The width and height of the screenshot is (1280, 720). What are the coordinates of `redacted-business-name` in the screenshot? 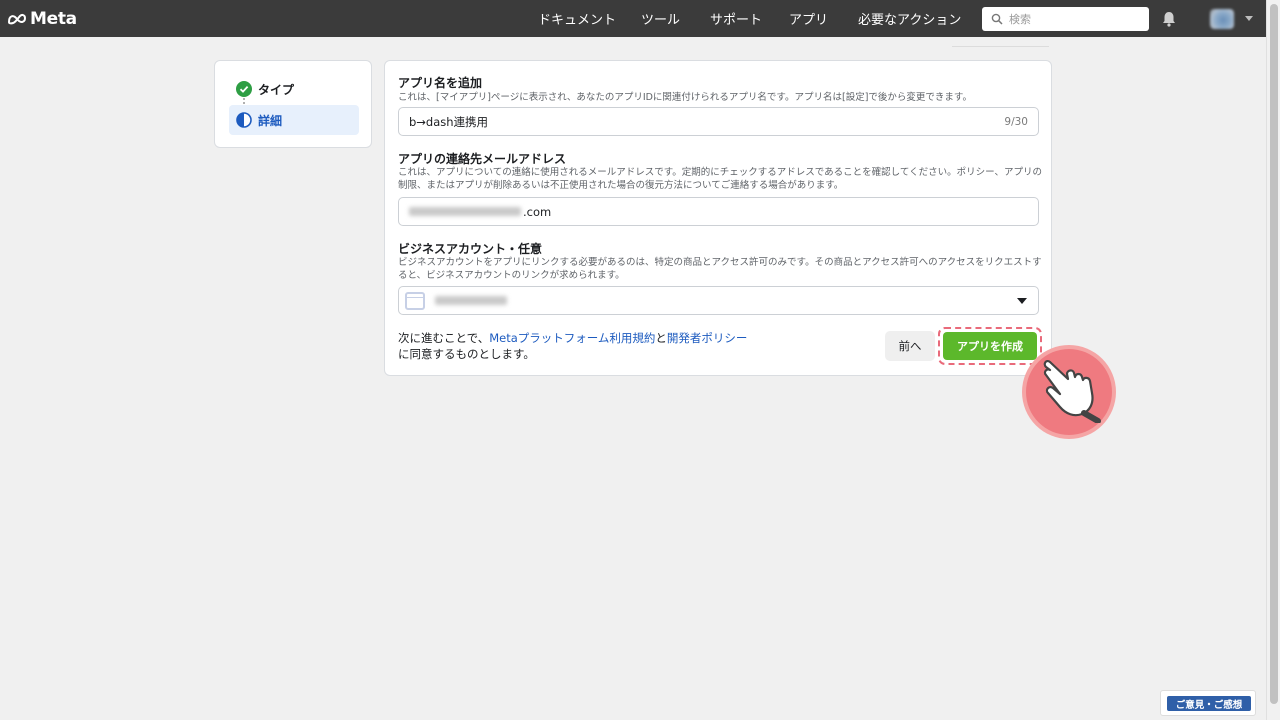 It's located at (471, 300).